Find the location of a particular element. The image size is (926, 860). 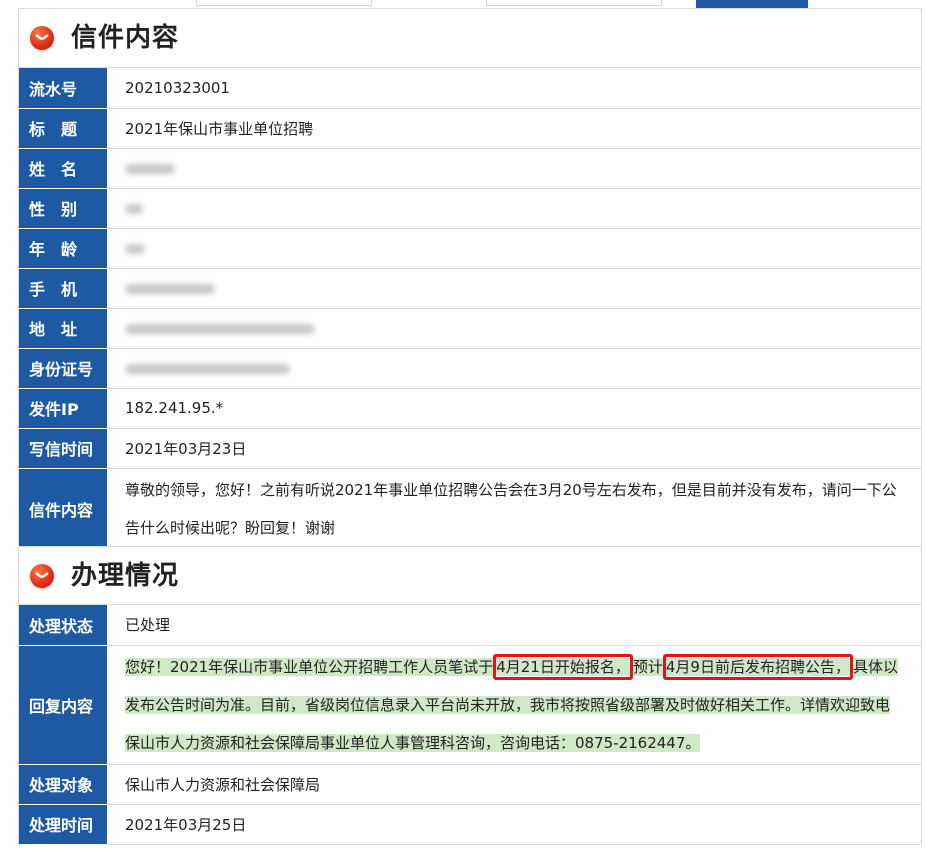

table-row: 流水号 20210323001 is located at coordinates (470, 88).